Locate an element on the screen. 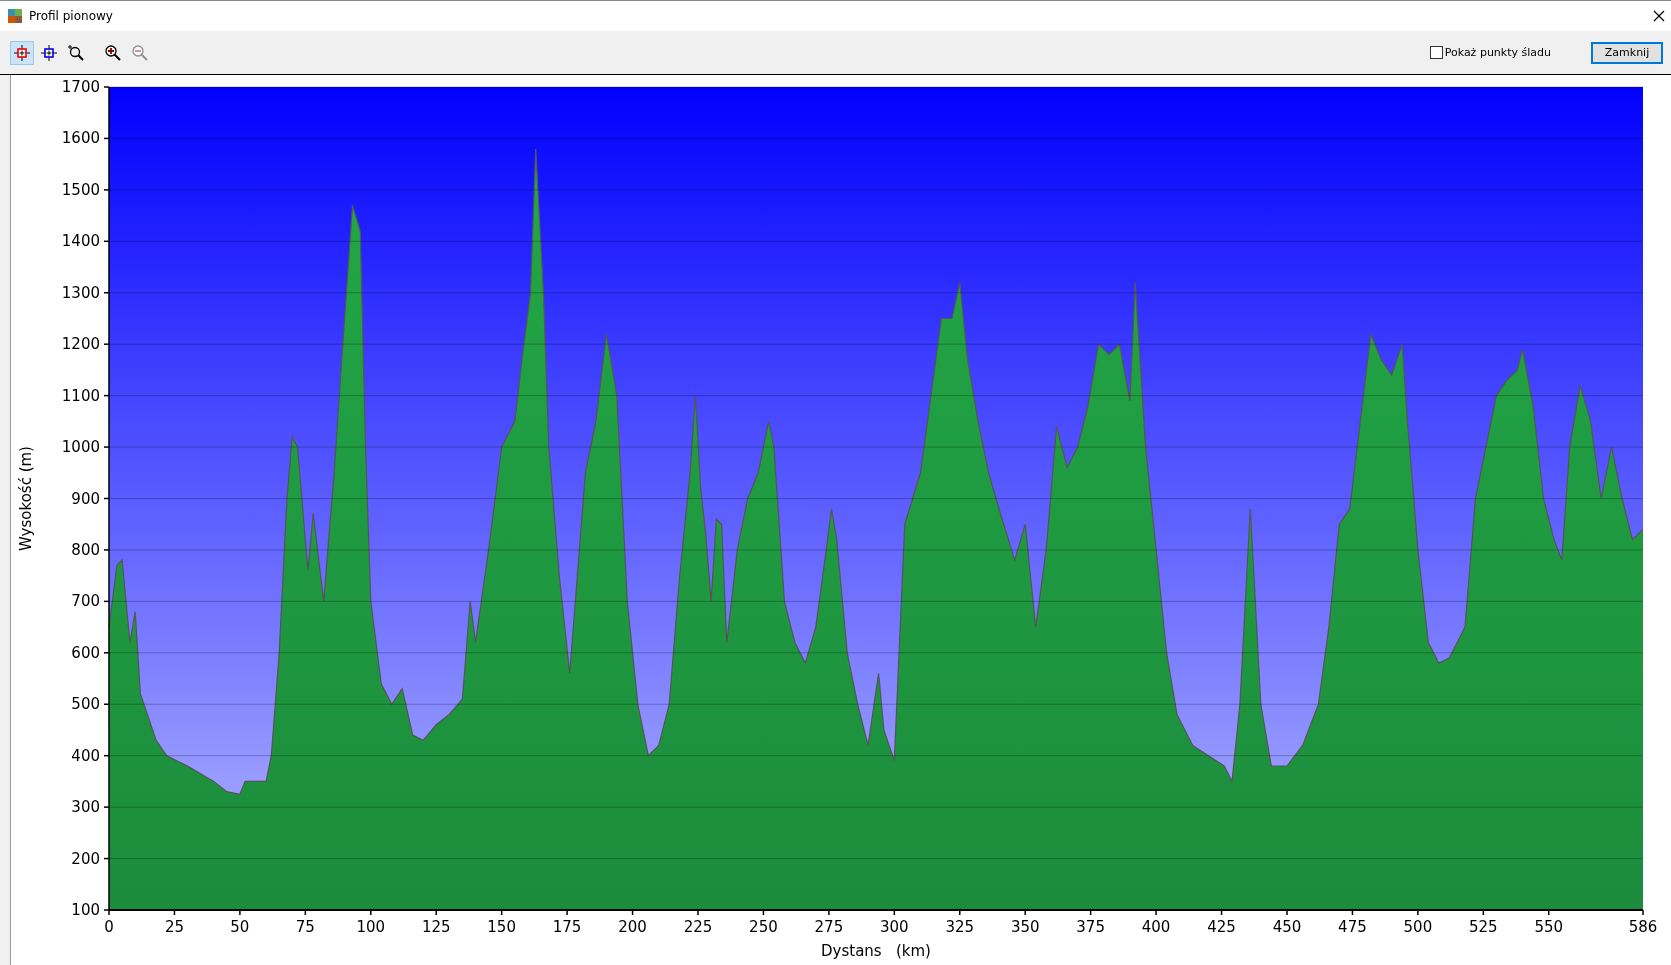  x-tick-label: 300 is located at coordinates (894, 927).